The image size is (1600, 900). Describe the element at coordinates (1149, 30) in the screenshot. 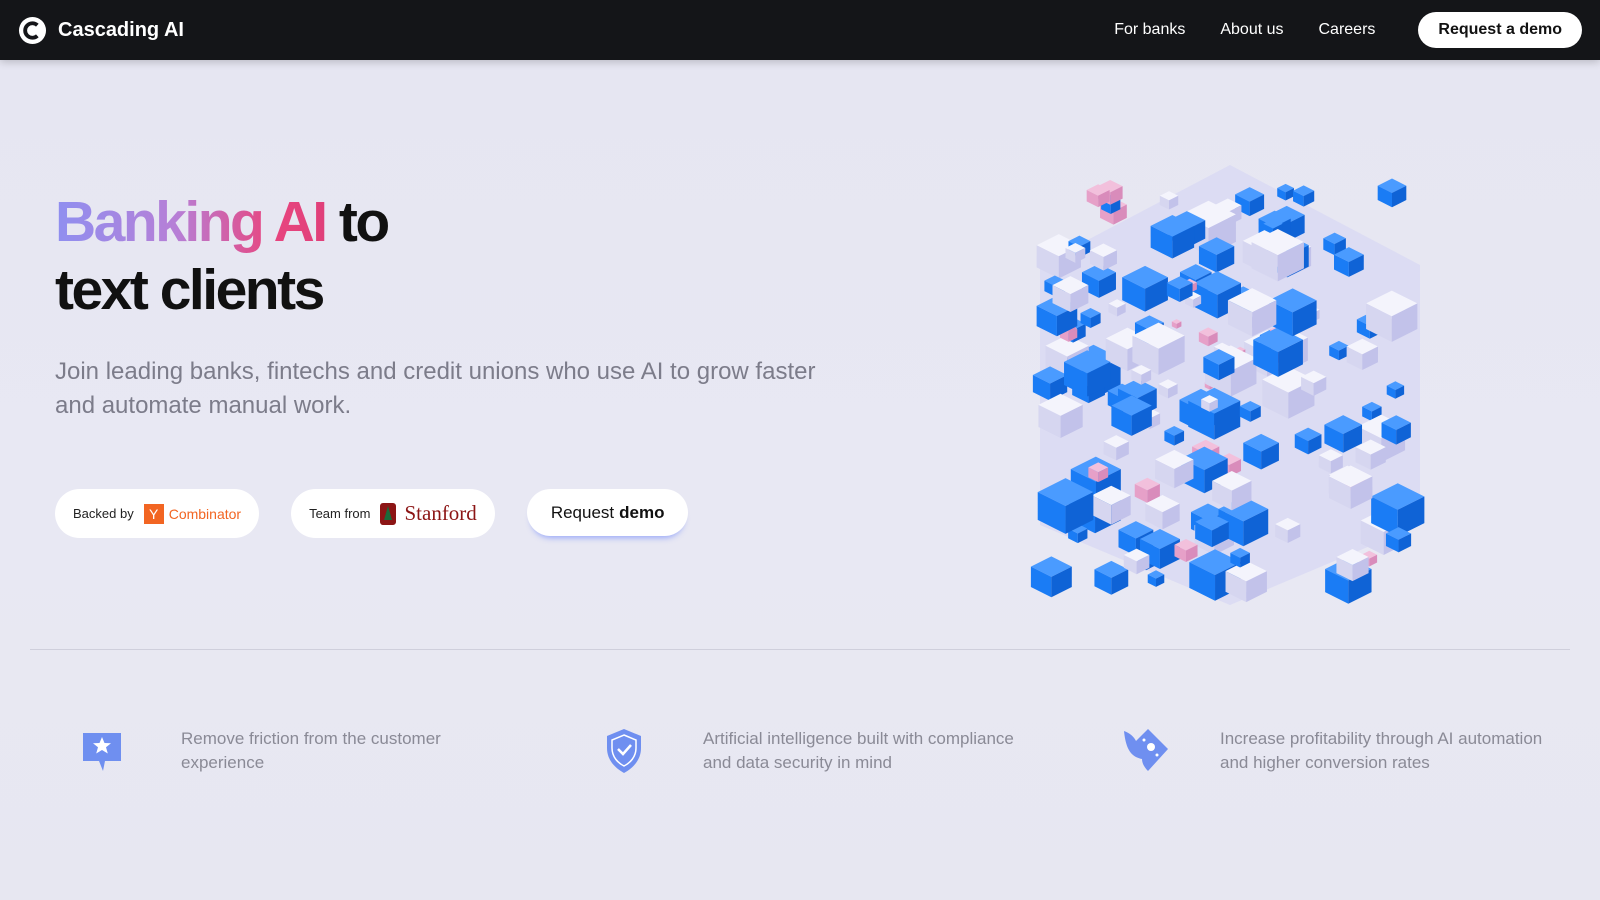

I see `nav-for-banks: For banks` at that location.